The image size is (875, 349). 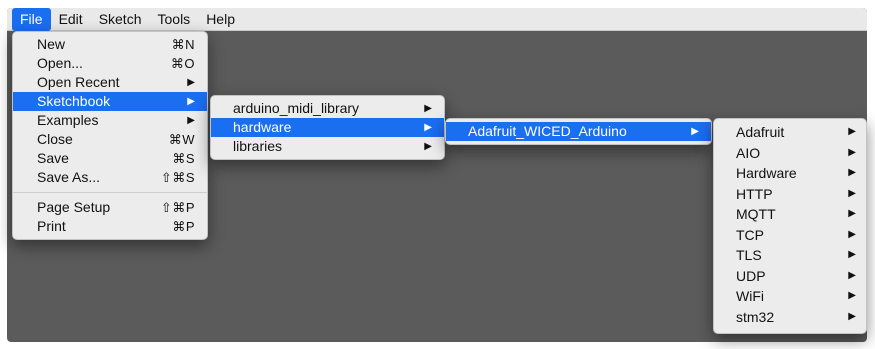 I want to click on shortcut-label: ⌘O, so click(x=182, y=63).